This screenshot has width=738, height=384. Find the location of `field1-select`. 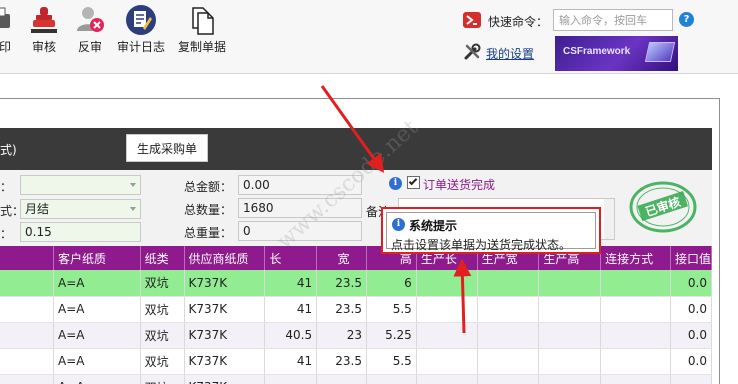

field1-select is located at coordinates (80, 185).